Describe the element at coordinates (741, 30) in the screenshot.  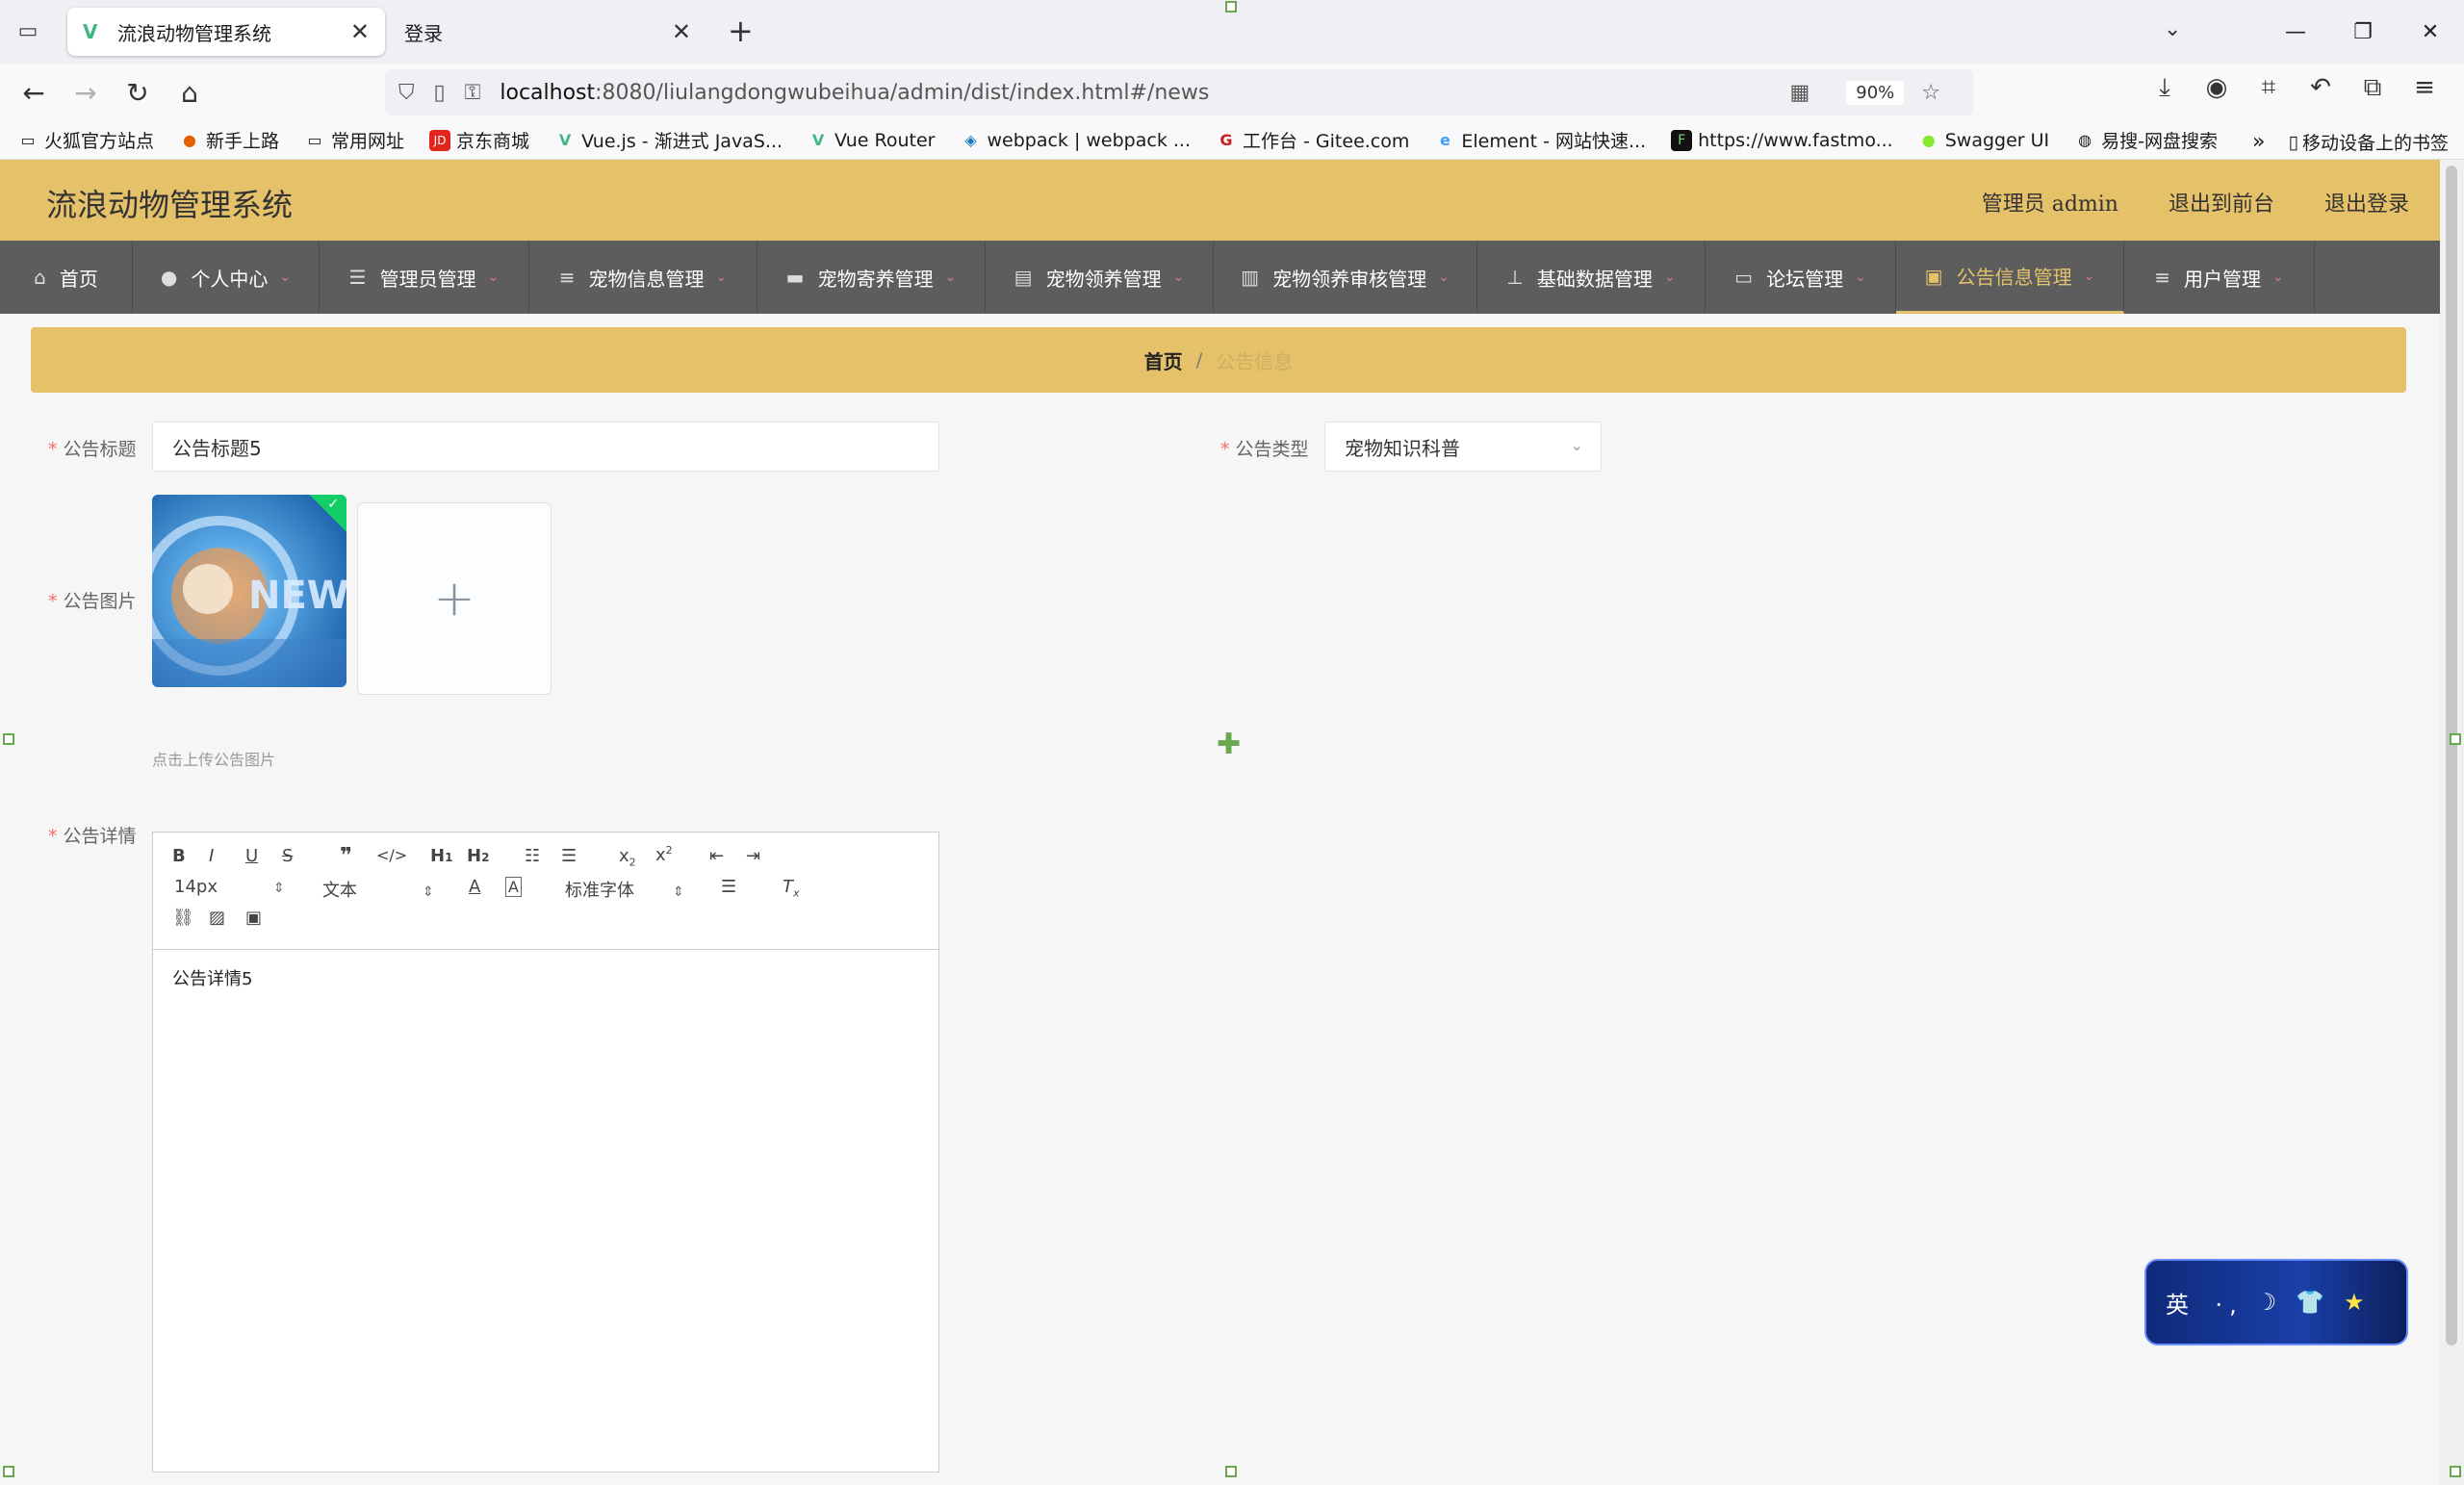
I see `new-tab-button: +` at that location.